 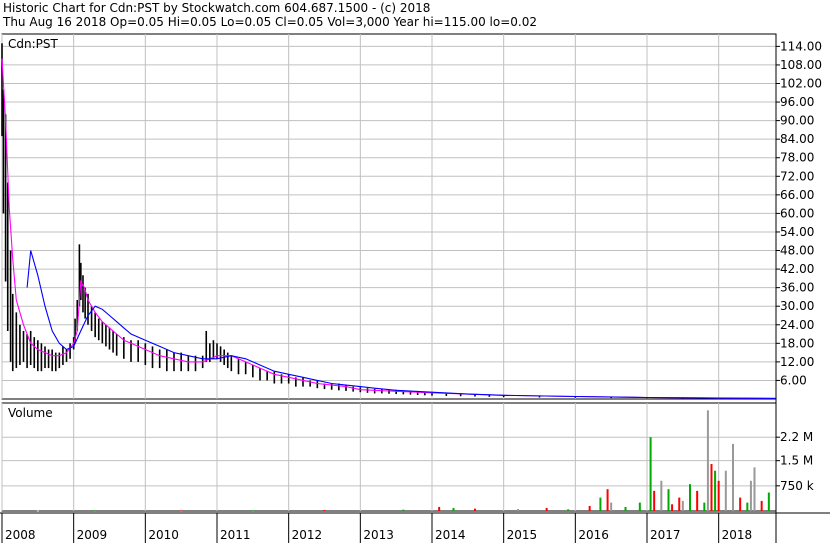 I want to click on y-tick-label: 36.00, so click(x=797, y=288).